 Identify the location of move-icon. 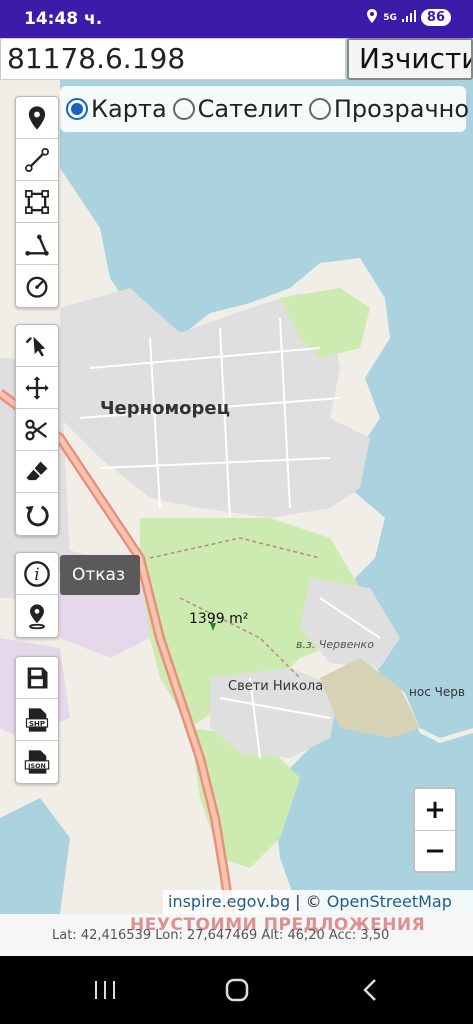
(37, 387).